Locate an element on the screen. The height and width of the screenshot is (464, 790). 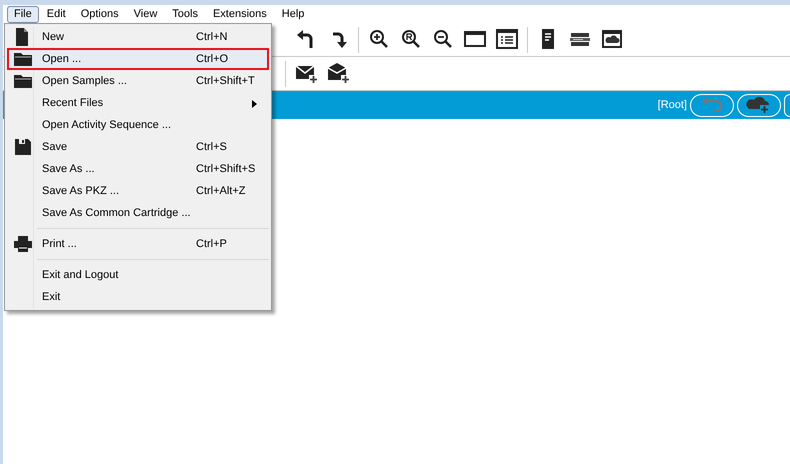
menu-item: Save Ctrl+S is located at coordinates (138, 147).